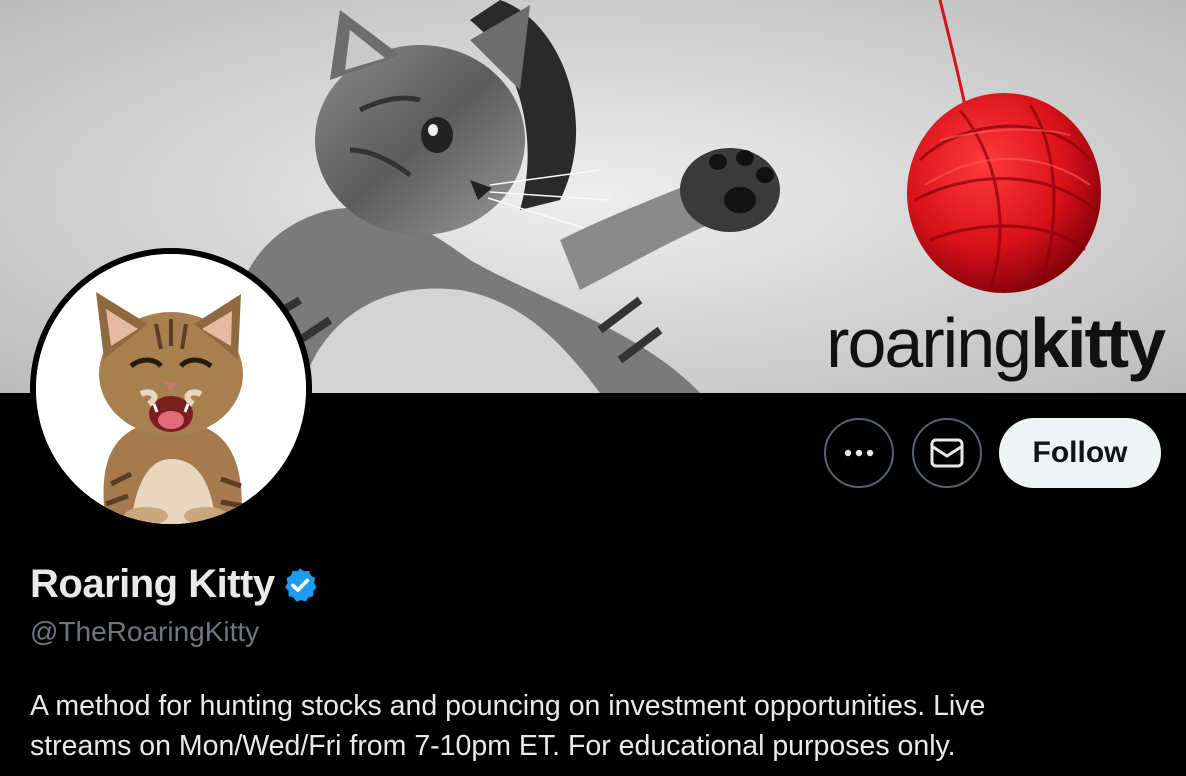 Image resolution: width=1186 pixels, height=776 pixels. I want to click on banner-wordmark: roaringkitty, so click(996, 343).